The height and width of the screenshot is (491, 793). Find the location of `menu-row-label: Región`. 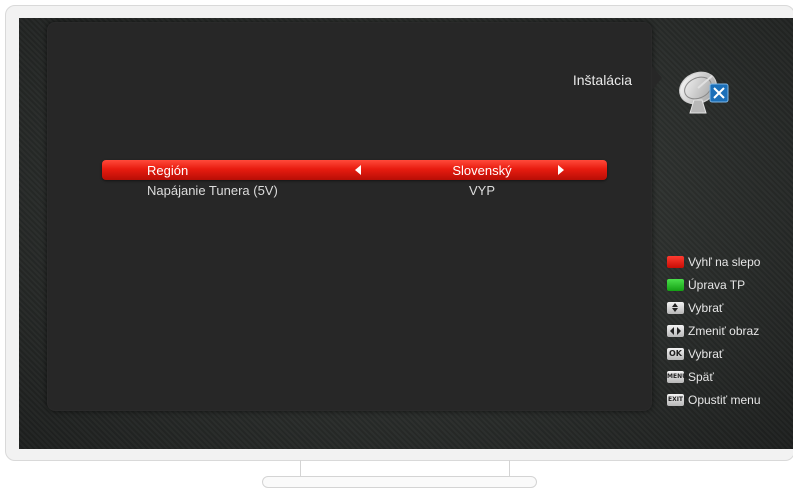

menu-row-label: Región is located at coordinates (168, 170).